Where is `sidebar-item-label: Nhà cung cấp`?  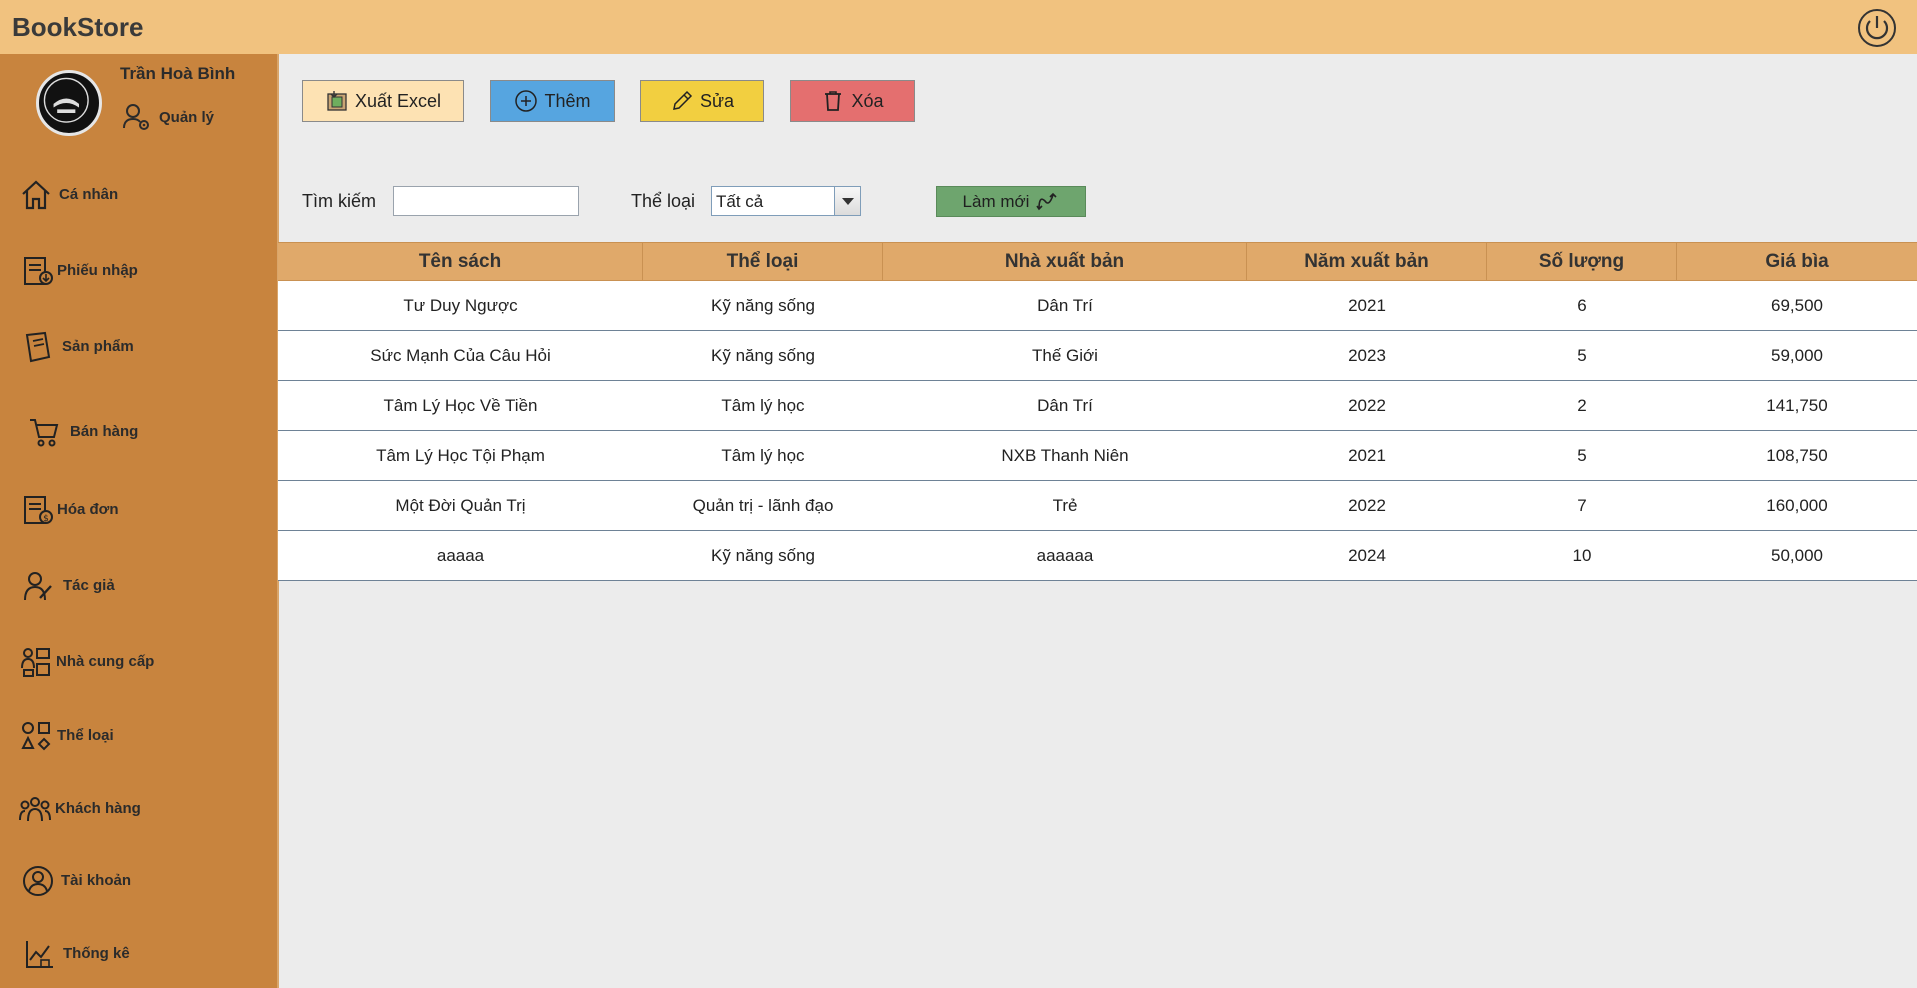
sidebar-item-label: Nhà cung cấp is located at coordinates (105, 661).